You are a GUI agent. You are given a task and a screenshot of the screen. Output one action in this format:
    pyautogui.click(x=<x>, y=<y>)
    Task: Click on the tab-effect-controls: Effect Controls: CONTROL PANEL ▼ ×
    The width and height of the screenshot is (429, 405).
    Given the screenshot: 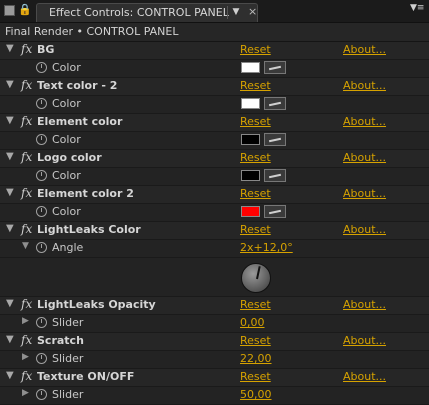 What is the action you would take?
    pyautogui.click(x=147, y=12)
    